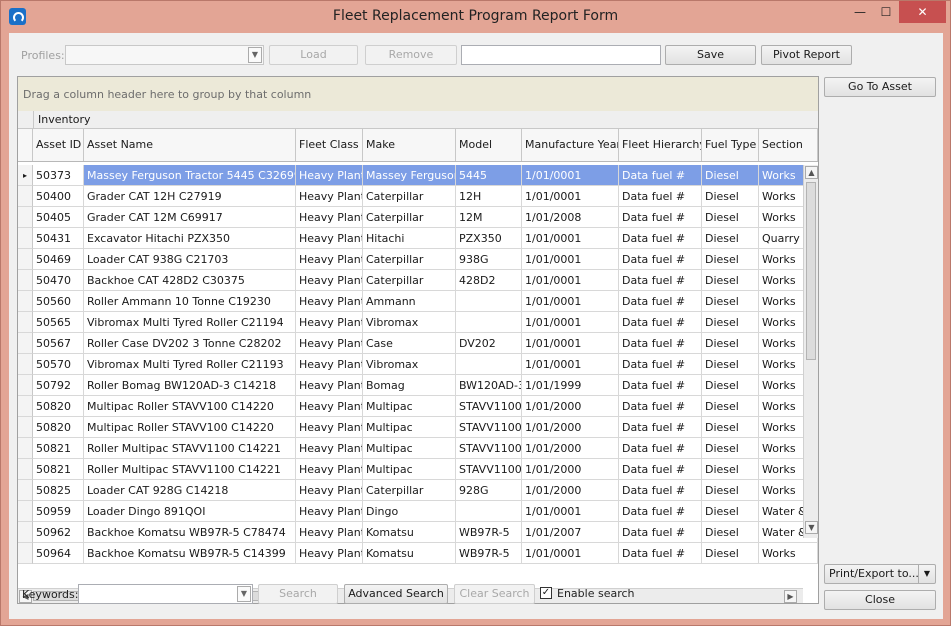 This screenshot has height=626, width=951. Describe the element at coordinates (811, 271) in the screenshot. I see `vertical-scroll-thumb` at that location.